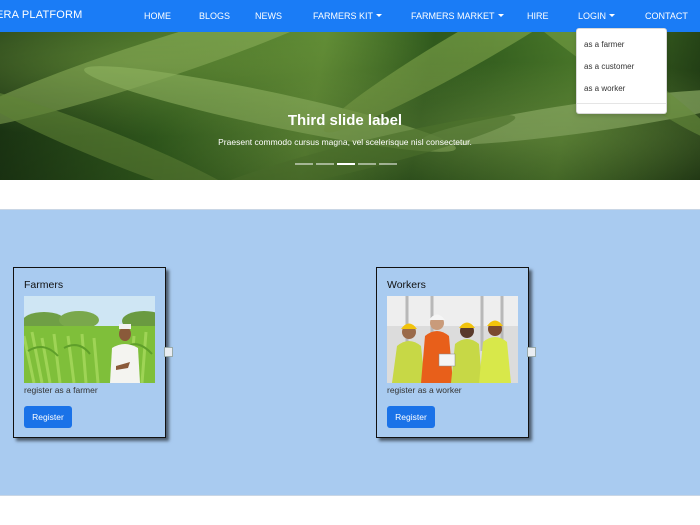 Image resolution: width=700 pixels, height=525 pixels. What do you see at coordinates (44, 285) in the screenshot?
I see `card-title: Farmers` at bounding box center [44, 285].